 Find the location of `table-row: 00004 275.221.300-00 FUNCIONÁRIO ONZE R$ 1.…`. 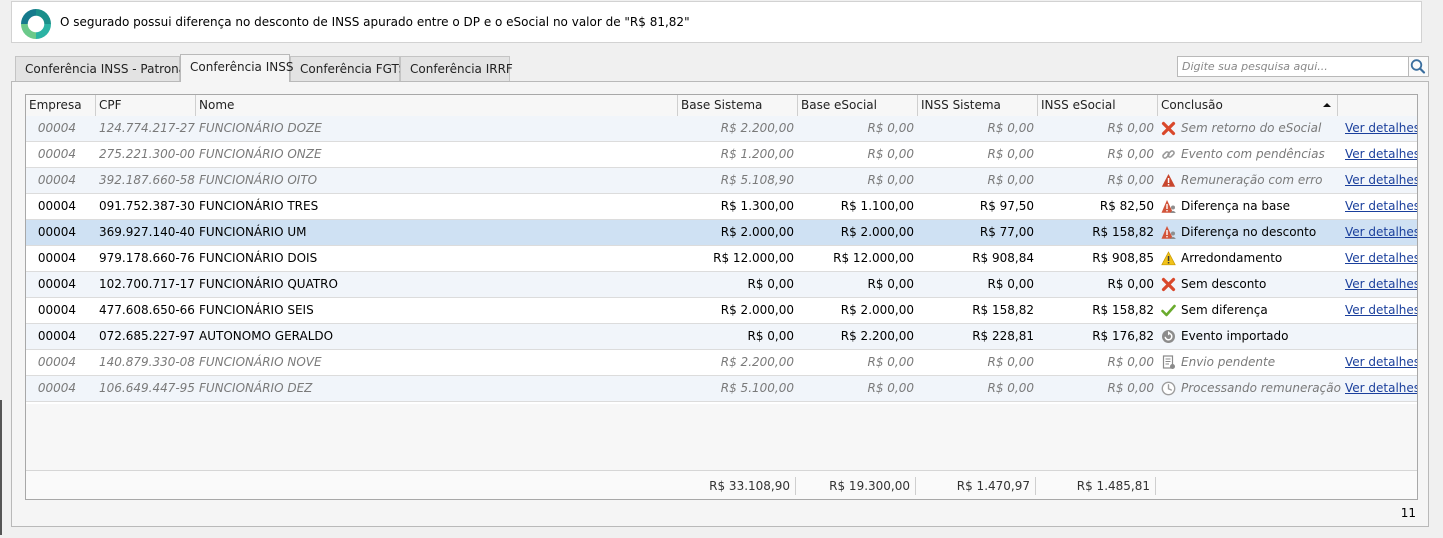

table-row: 00004 275.221.300-00 FUNCIONÁRIO ONZE R$ 1.… is located at coordinates (721, 155).